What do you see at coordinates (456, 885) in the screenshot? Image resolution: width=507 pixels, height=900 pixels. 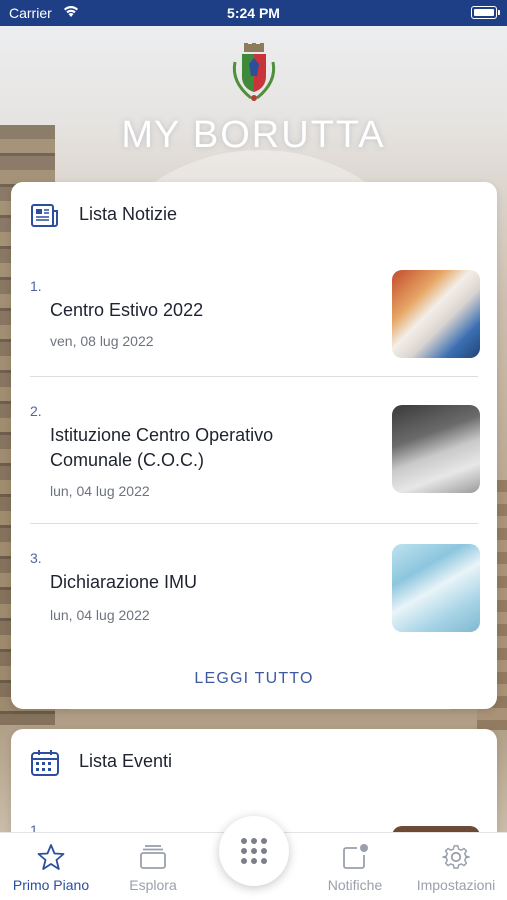 I see `tab-label: Impostazioni` at bounding box center [456, 885].